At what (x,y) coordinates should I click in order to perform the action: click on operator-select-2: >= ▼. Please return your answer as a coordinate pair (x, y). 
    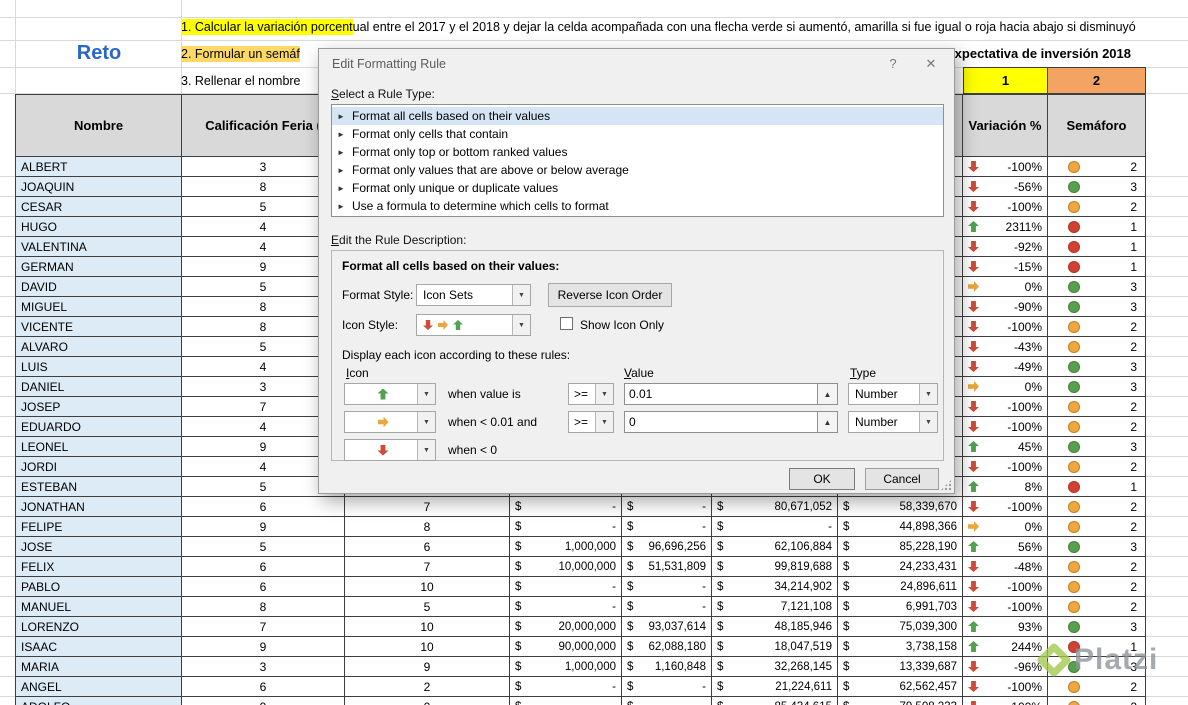
    Looking at the image, I should click on (591, 422).